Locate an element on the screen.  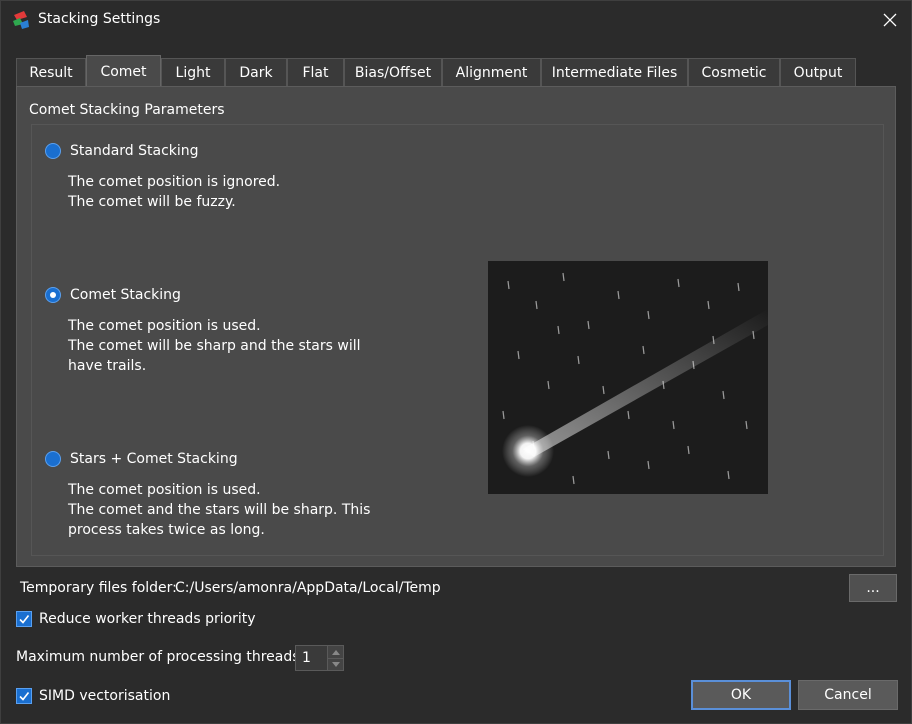
comet-preview-image is located at coordinates (628, 377).